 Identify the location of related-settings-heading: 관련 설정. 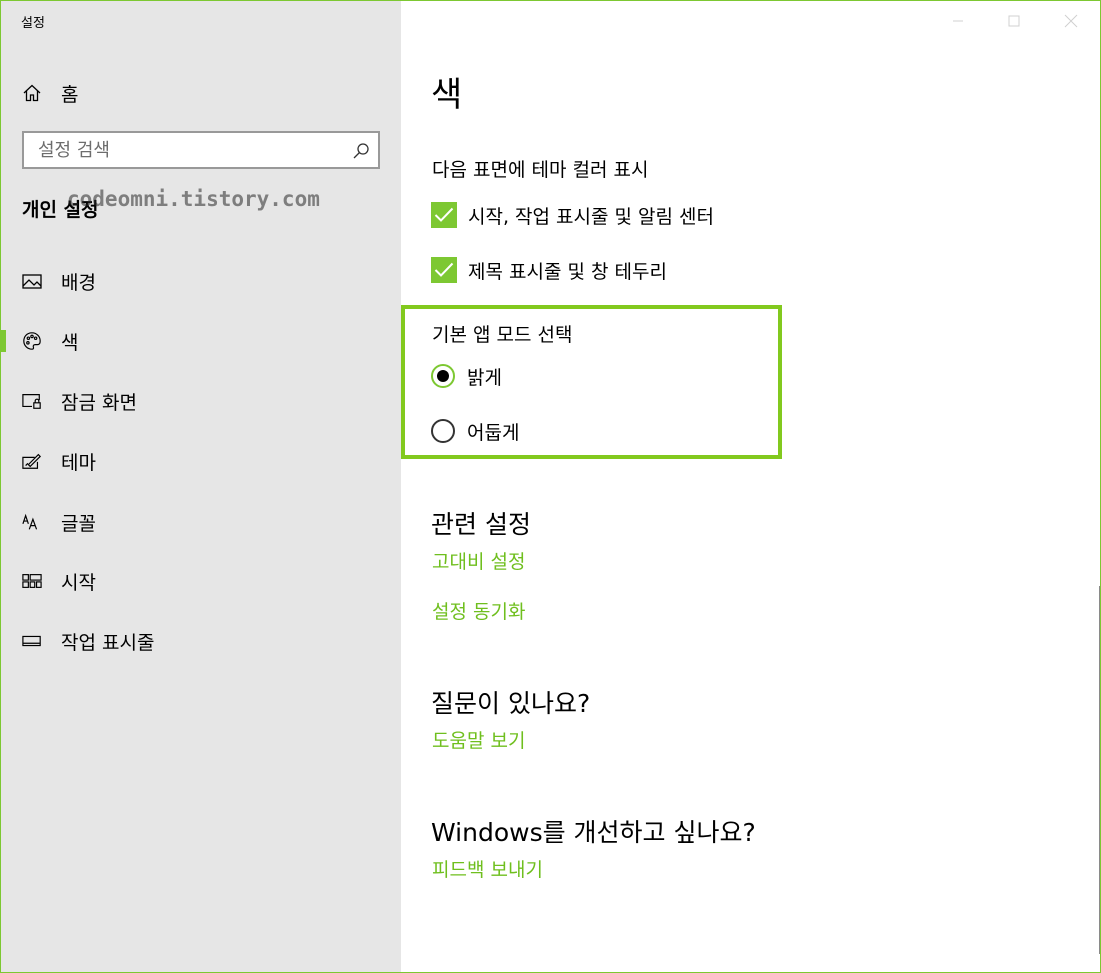
(481, 524).